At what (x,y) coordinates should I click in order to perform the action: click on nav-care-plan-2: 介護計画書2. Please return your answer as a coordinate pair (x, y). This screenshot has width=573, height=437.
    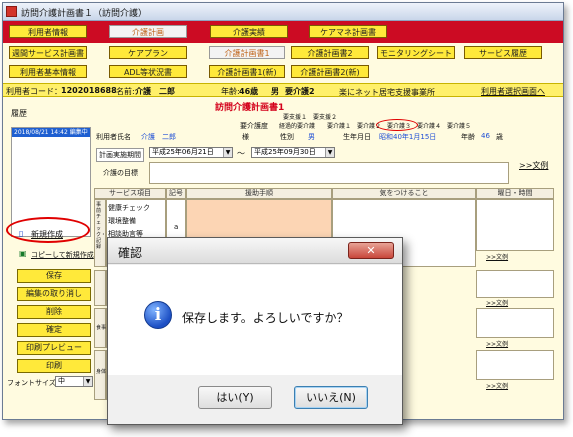
    Looking at the image, I should click on (330, 52).